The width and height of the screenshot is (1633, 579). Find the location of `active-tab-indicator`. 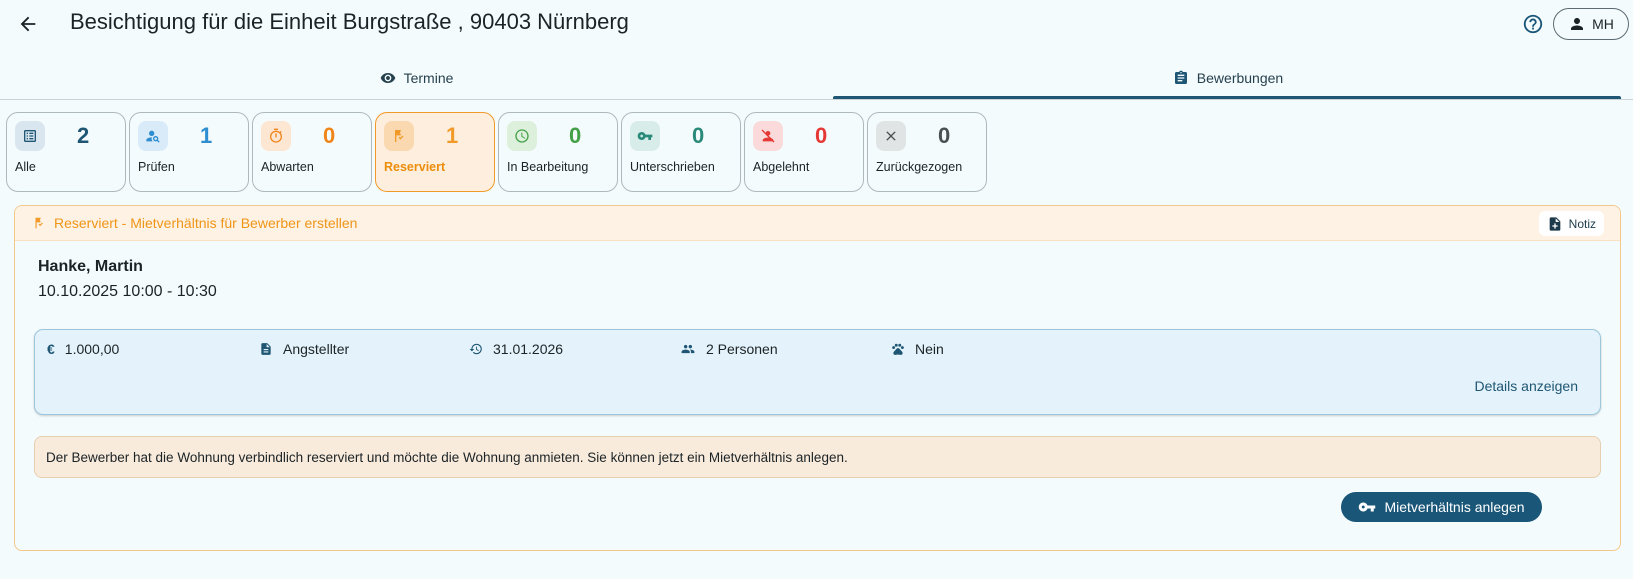

active-tab-indicator is located at coordinates (1227, 97).